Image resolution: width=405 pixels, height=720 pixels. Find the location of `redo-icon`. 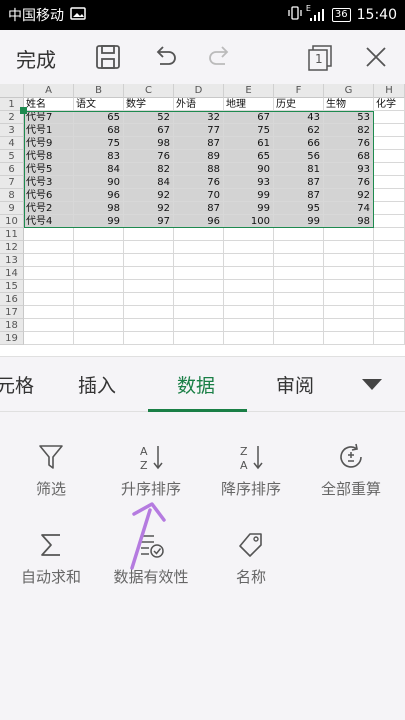

redo-icon is located at coordinates (220, 57).